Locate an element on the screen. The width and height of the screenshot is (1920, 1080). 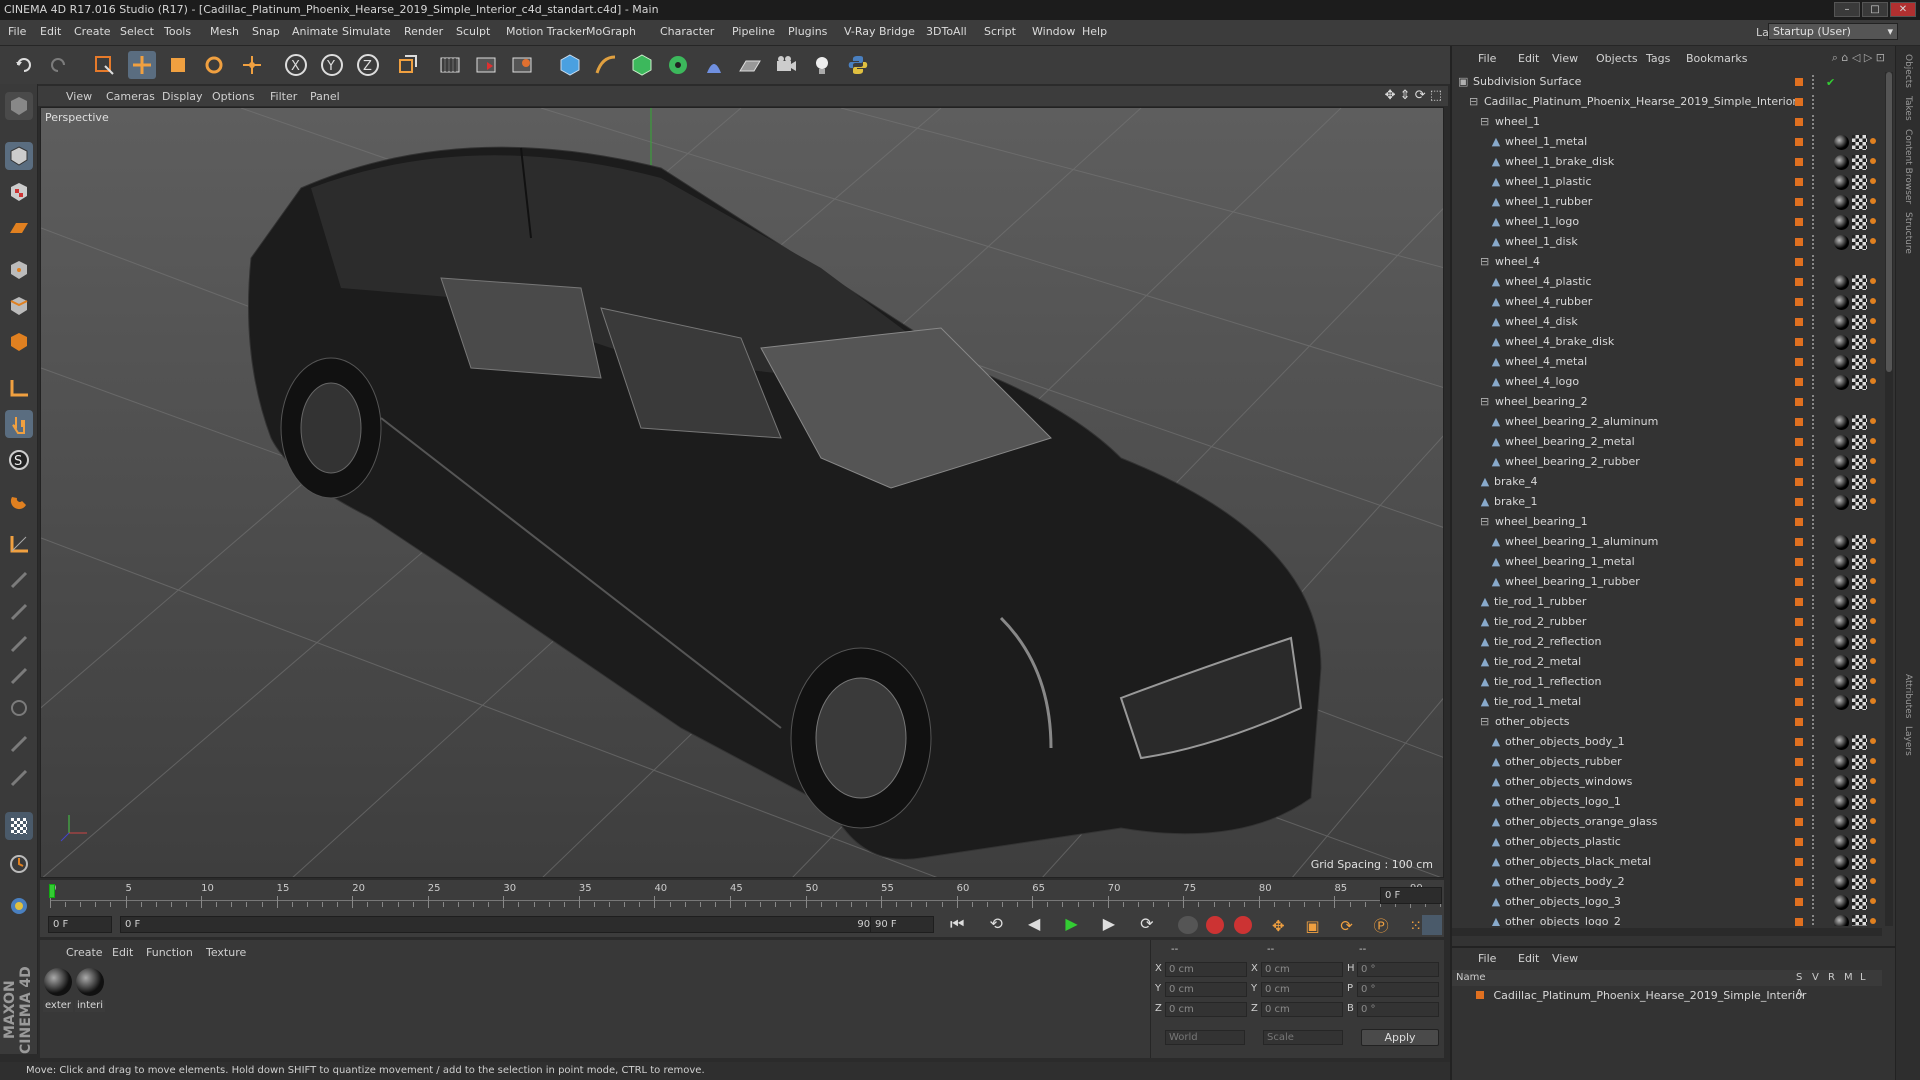
object-row: ▲ wheel_bearing_2_rubber is located at coordinates (1667, 462).